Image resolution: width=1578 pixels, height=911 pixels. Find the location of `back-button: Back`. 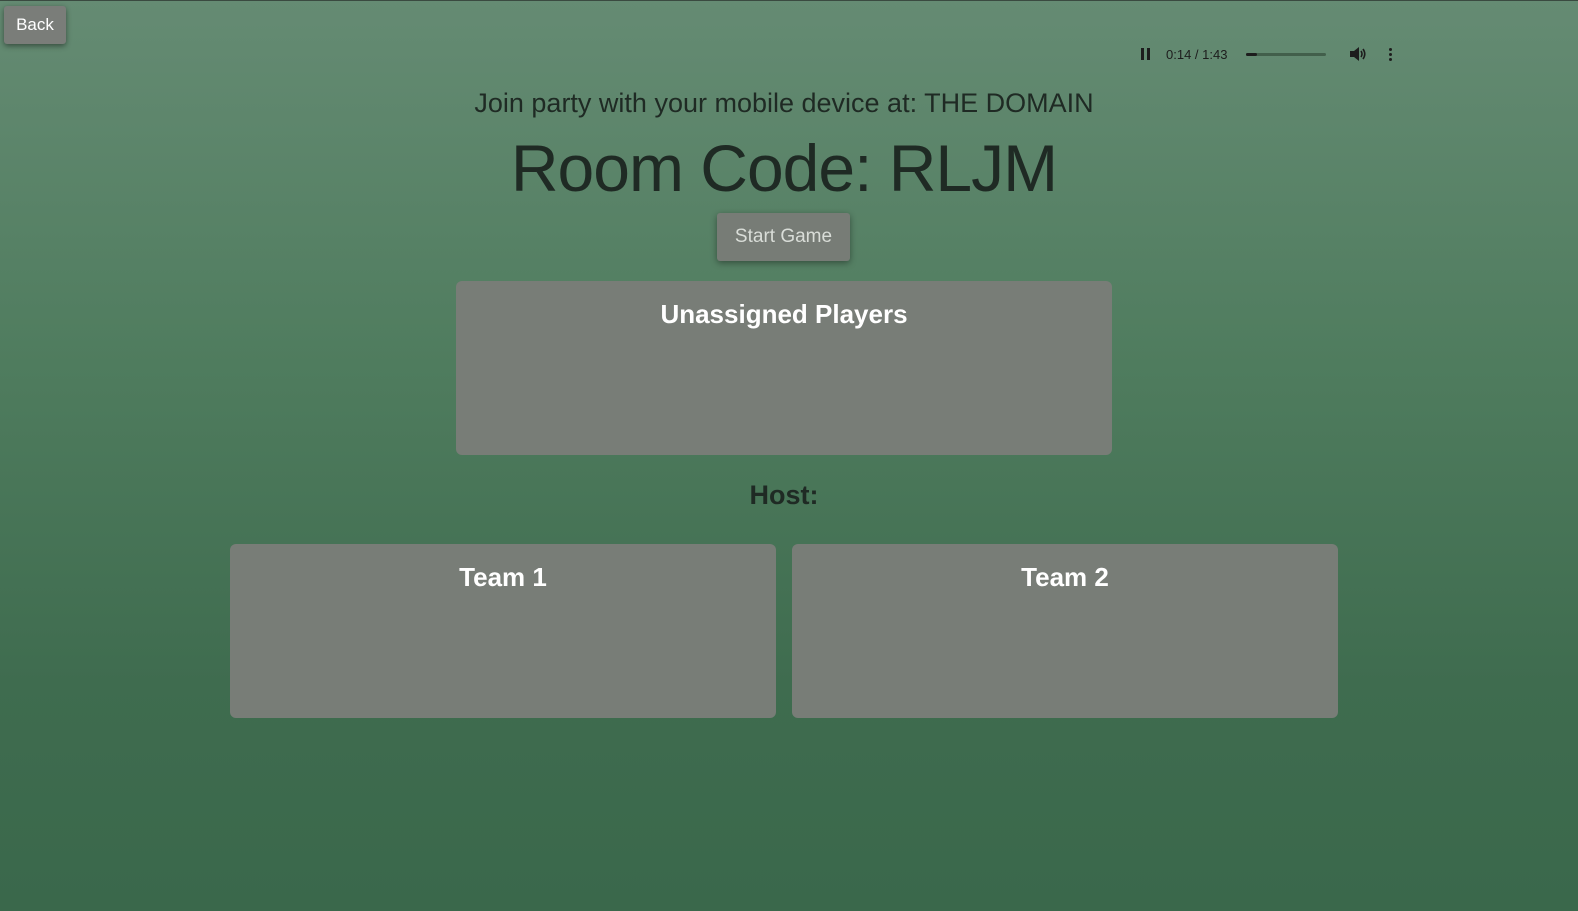

back-button: Back is located at coordinates (35, 25).